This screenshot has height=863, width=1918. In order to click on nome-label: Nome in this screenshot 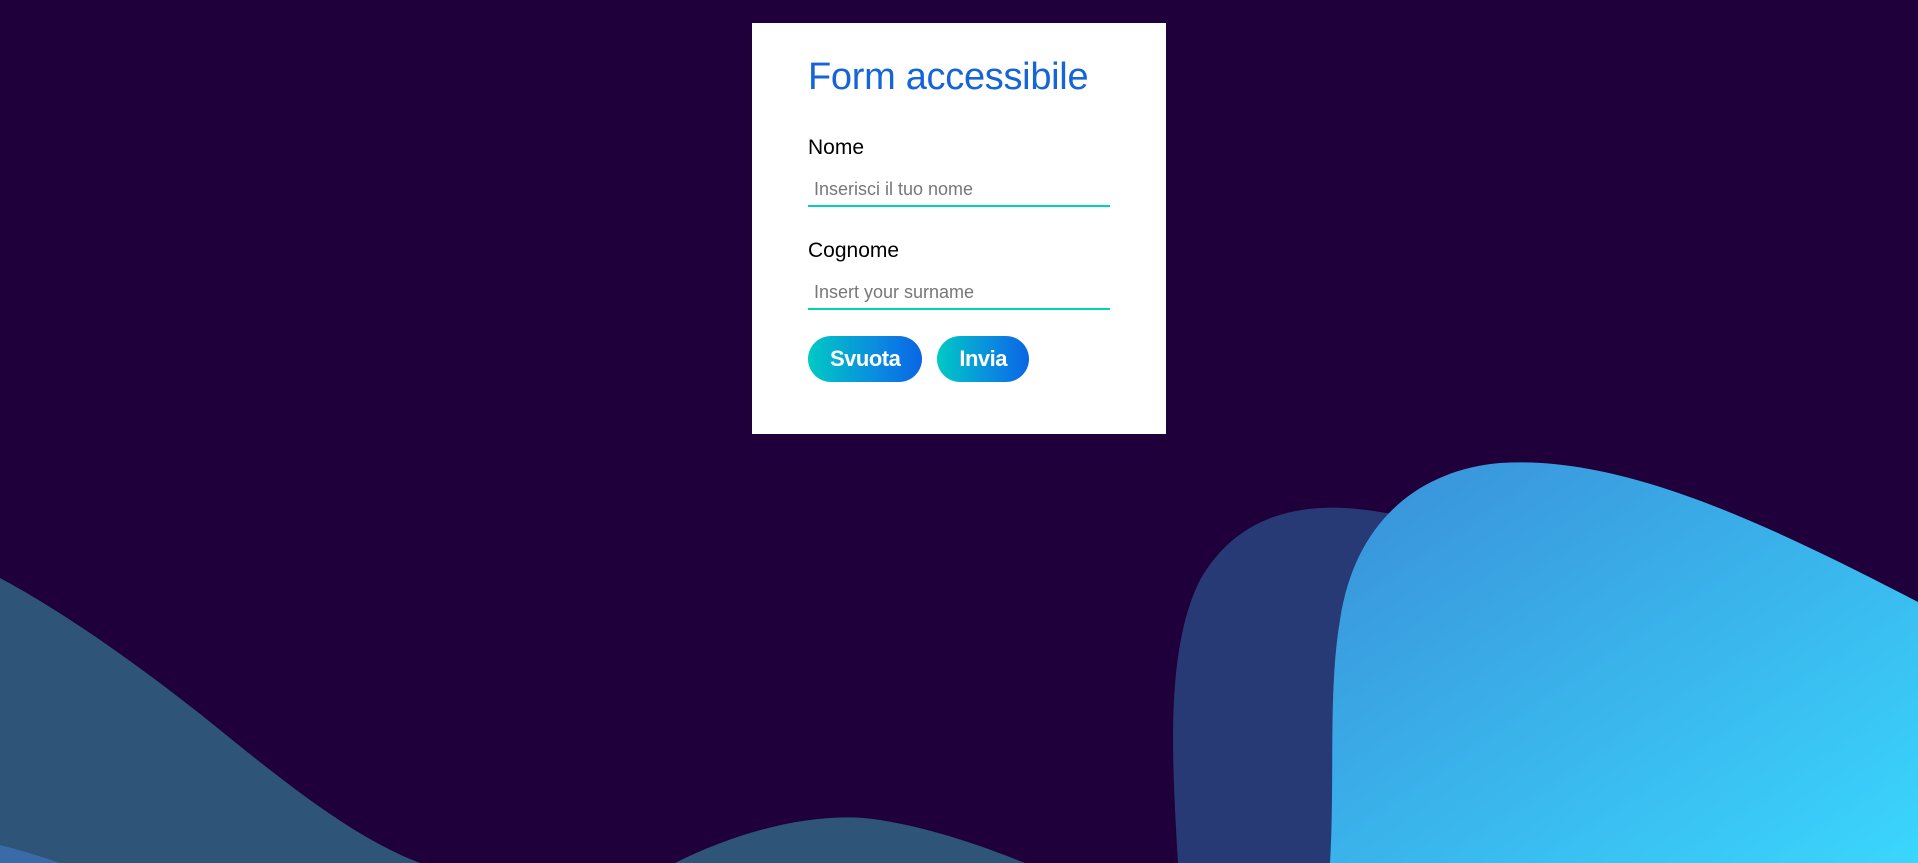, I will do `click(836, 147)`.